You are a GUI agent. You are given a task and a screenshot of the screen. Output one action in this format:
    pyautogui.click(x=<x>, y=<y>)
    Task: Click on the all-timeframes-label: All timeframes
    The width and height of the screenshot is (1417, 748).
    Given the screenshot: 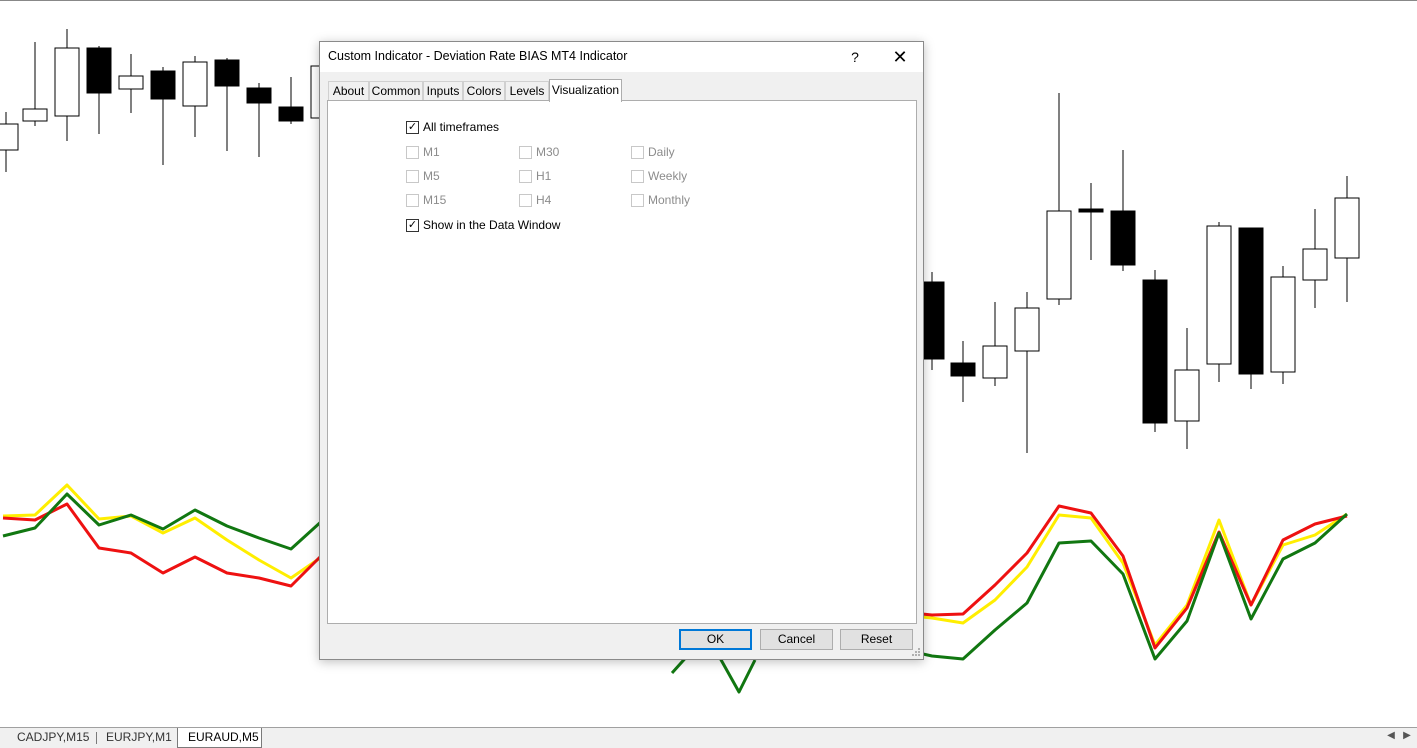 What is the action you would take?
    pyautogui.click(x=461, y=127)
    